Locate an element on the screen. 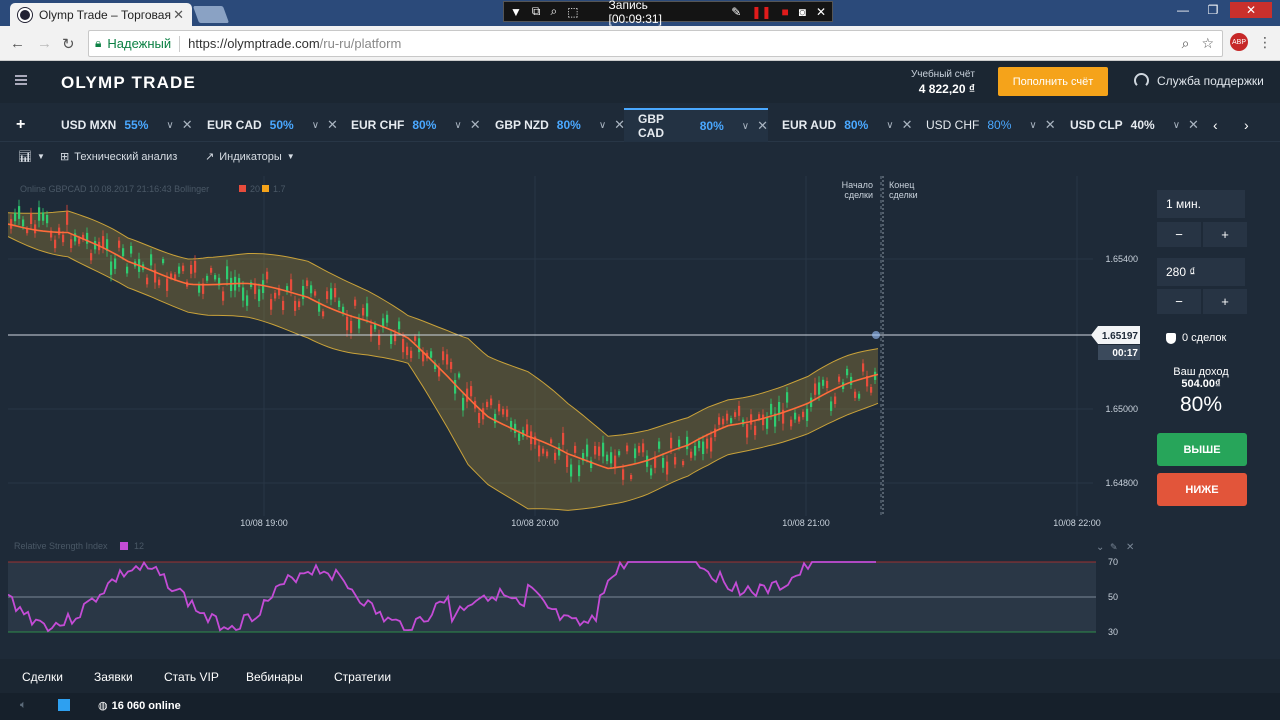  account-balance: Учебный счёт 4 822,20 ₫ is located at coordinates (939, 82).